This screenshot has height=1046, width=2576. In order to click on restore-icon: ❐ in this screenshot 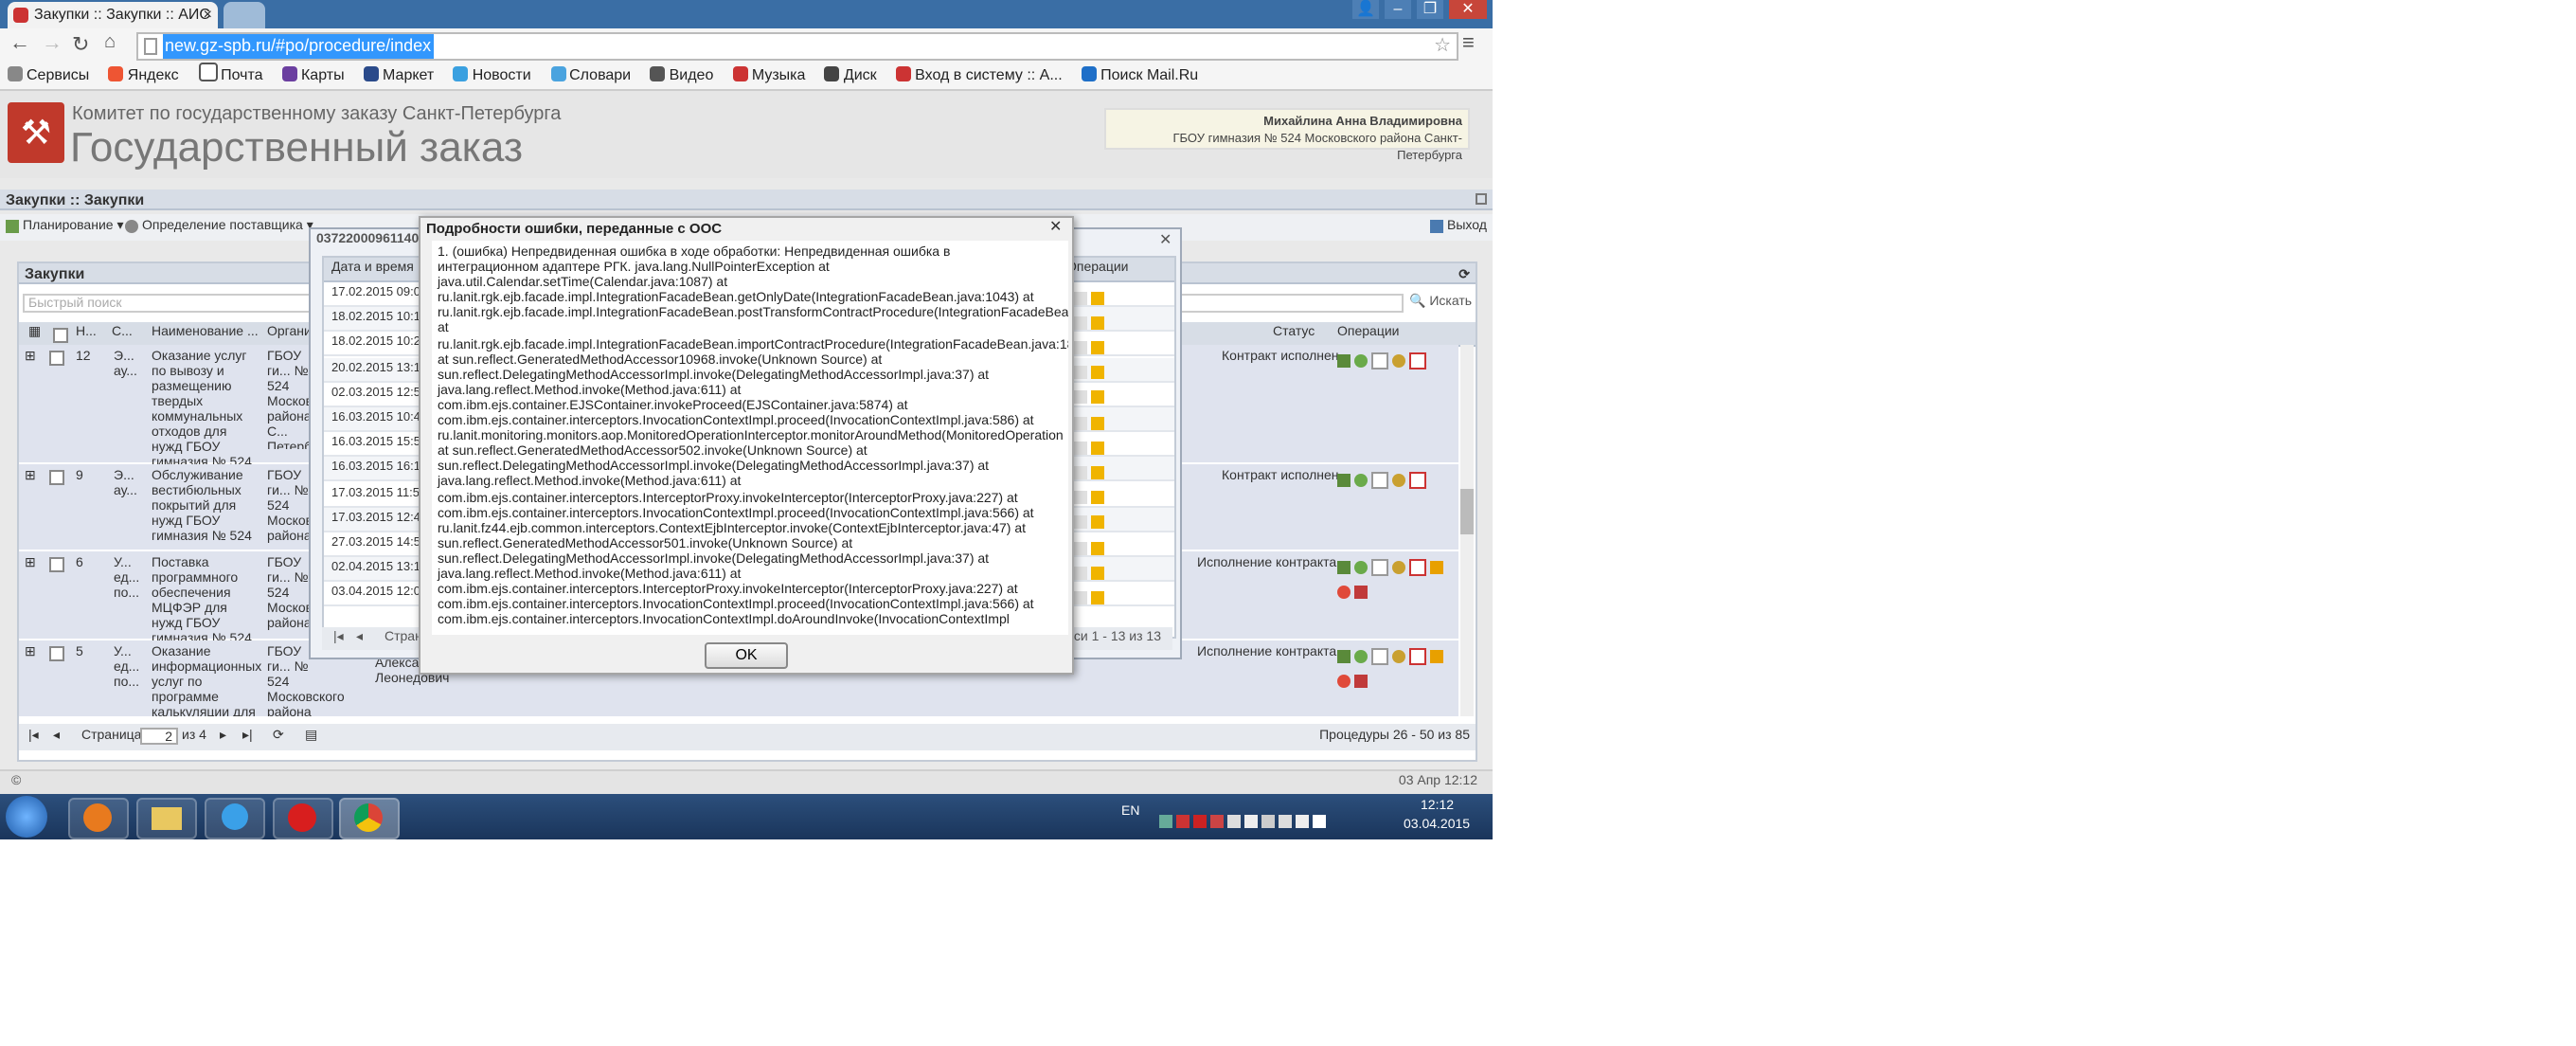, I will do `click(1430, 9)`.